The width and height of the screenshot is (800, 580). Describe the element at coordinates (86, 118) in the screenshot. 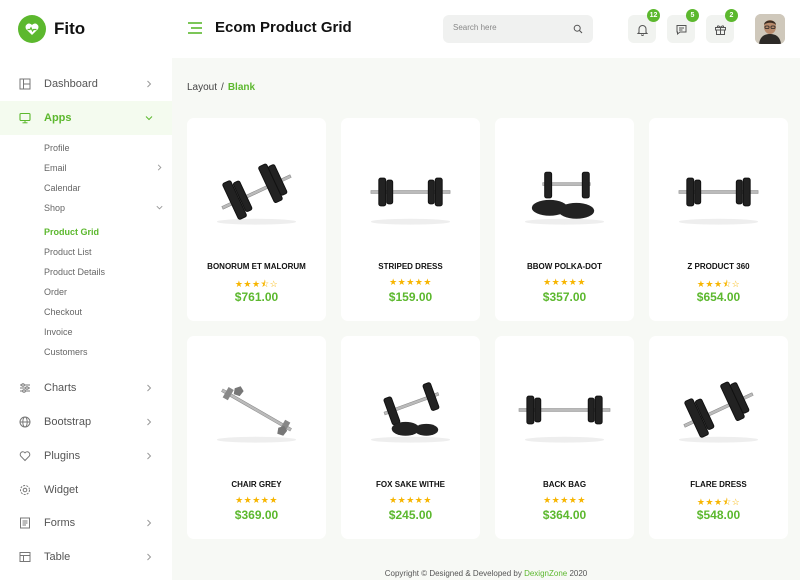

I see `sidebar-item-apps: Apps` at that location.